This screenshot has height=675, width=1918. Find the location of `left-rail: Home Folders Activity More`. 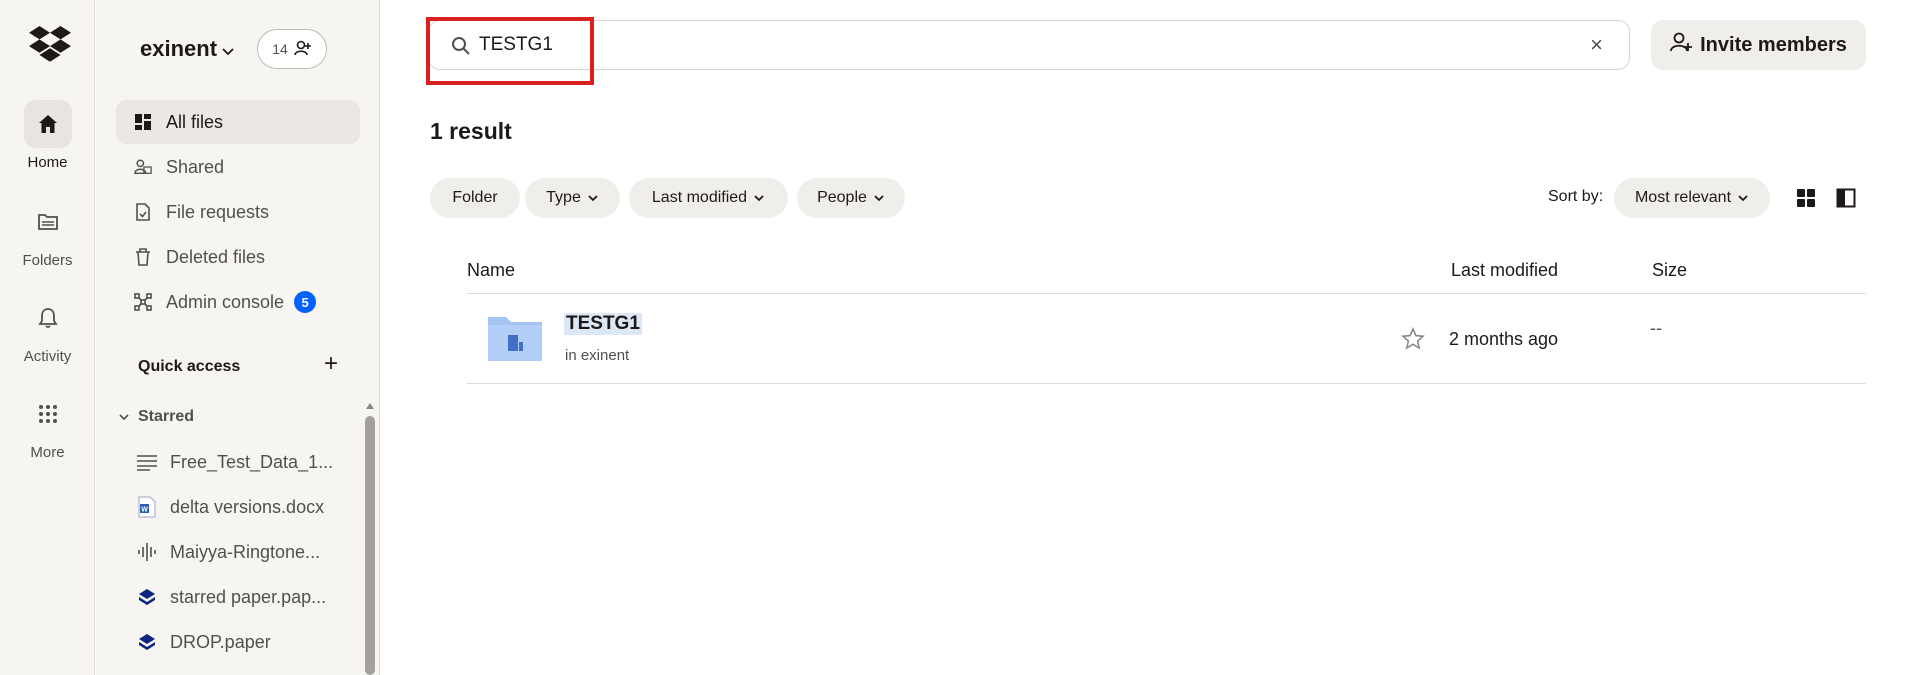

left-rail: Home Folders Activity More is located at coordinates (47, 337).